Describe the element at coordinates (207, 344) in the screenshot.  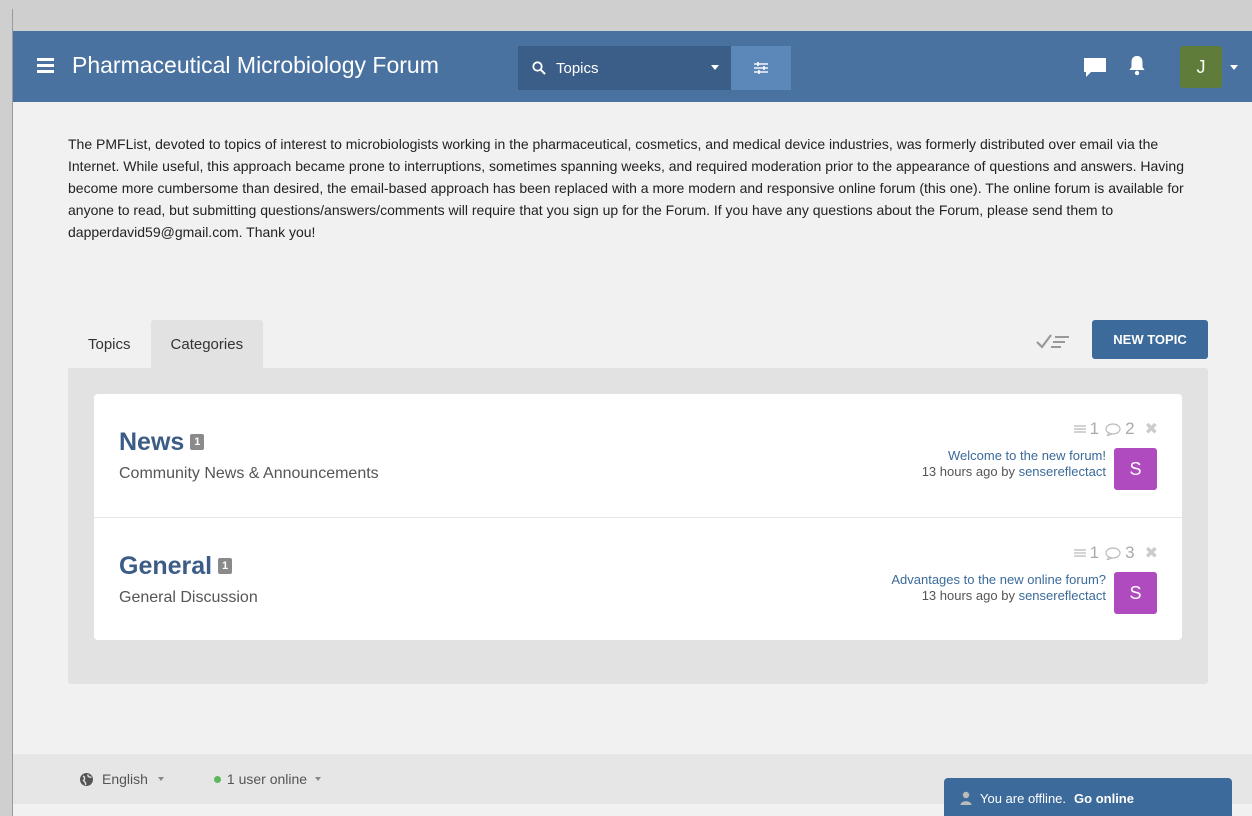
I see `tab-categories: Categories` at that location.